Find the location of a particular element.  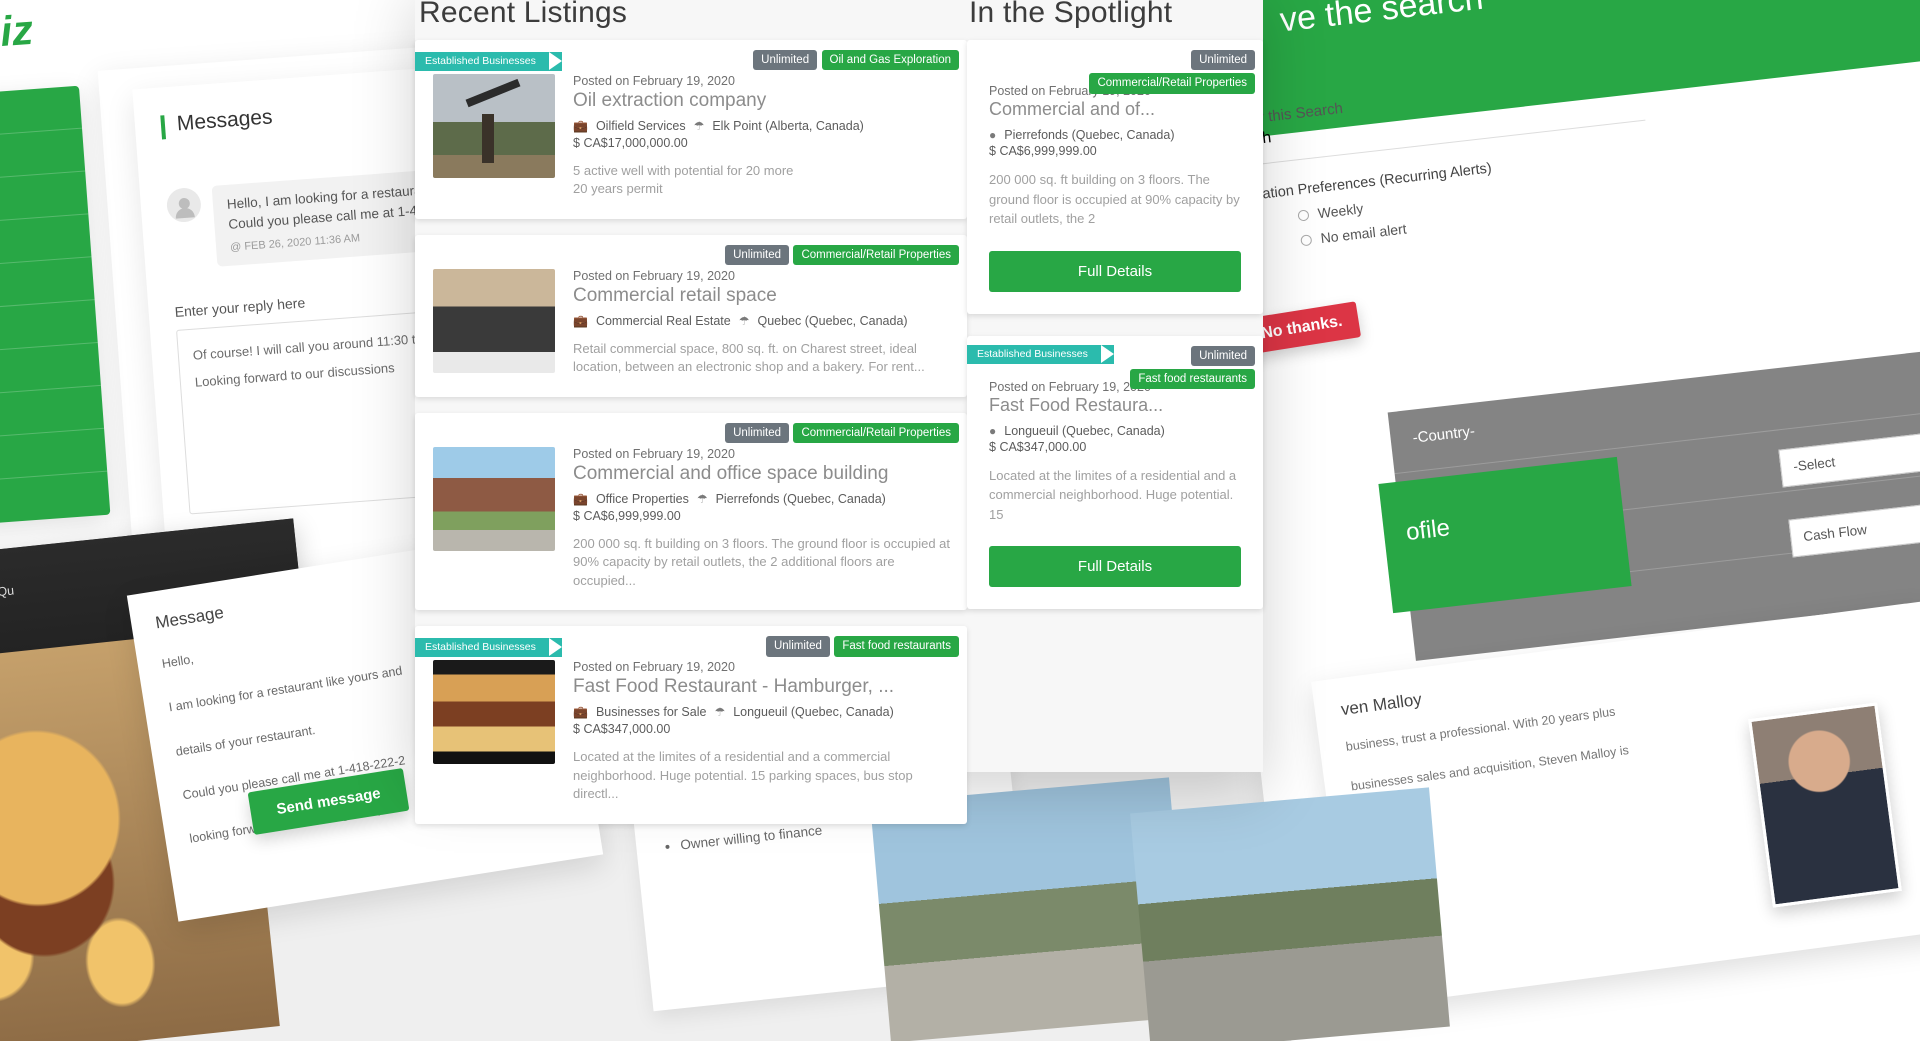

category-badge: Fast food restaurants is located at coordinates (1192, 379).